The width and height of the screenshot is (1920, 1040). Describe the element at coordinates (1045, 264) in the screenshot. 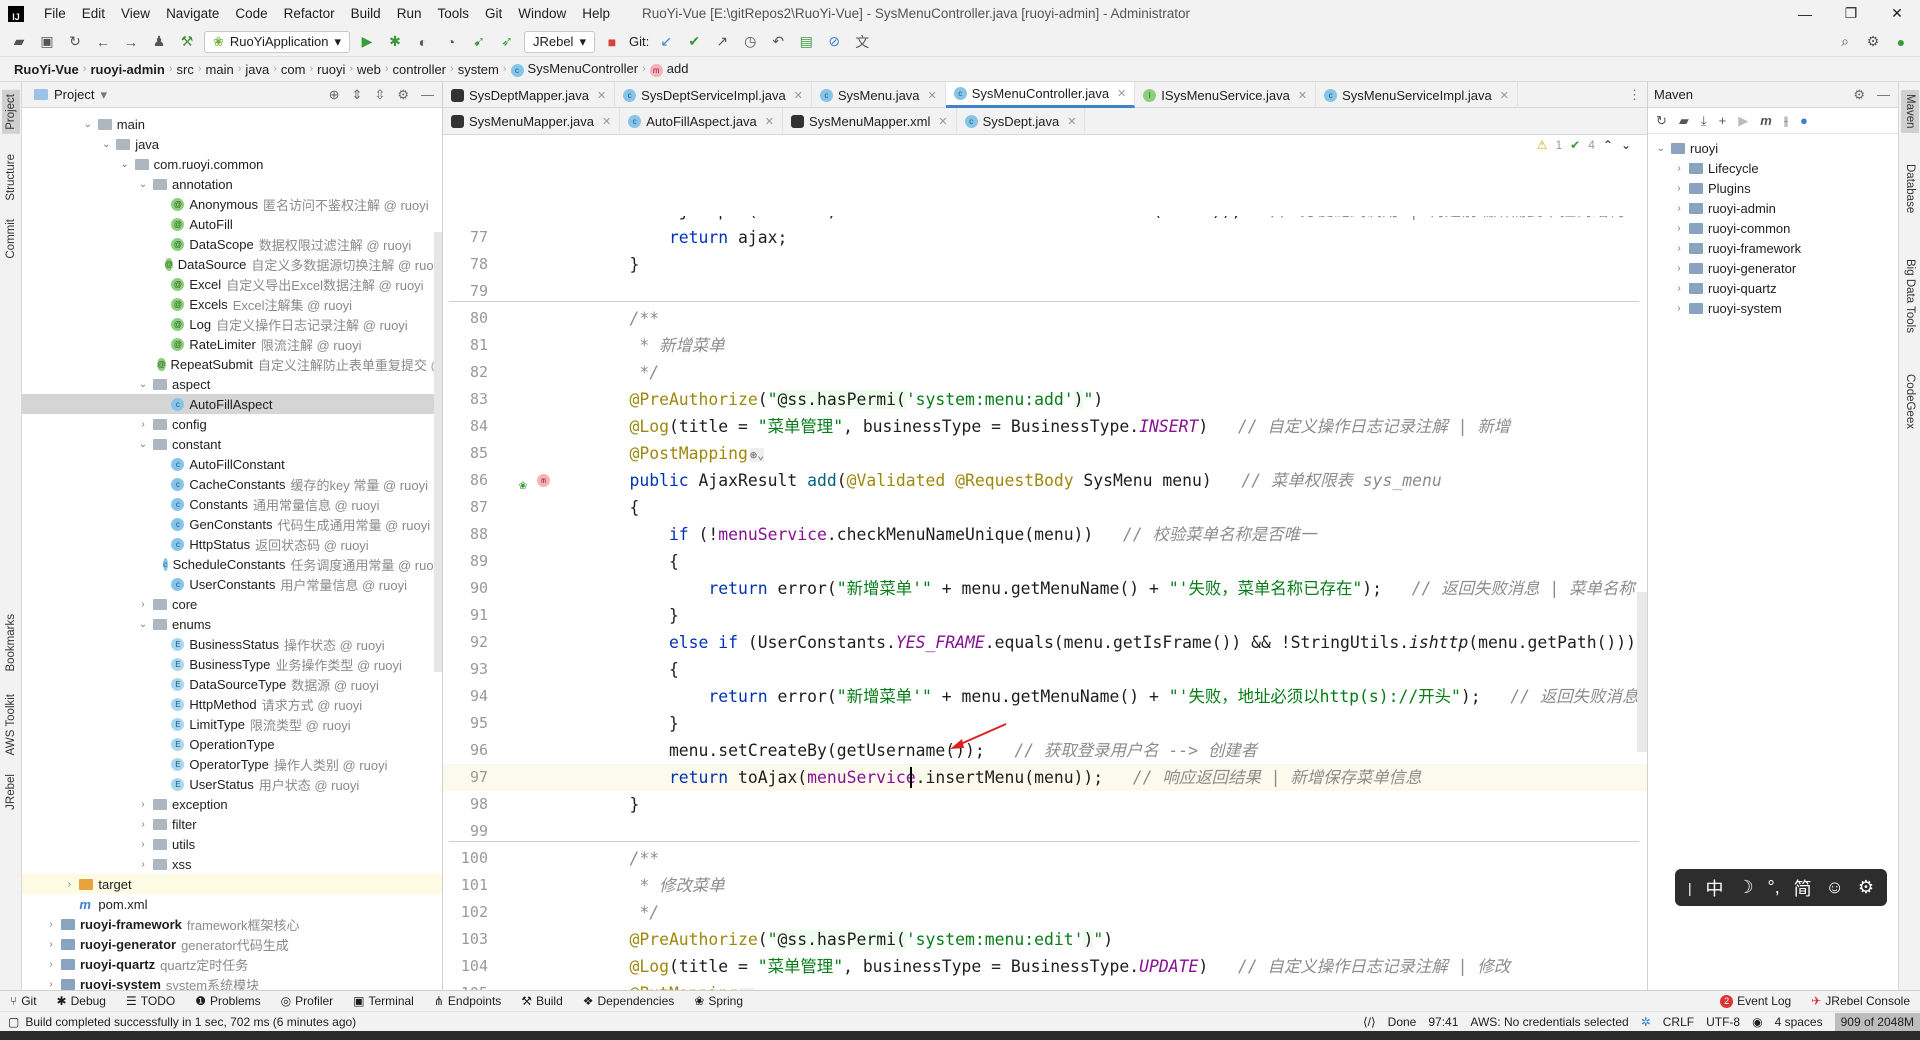

I see `code-line: 78 }` at that location.